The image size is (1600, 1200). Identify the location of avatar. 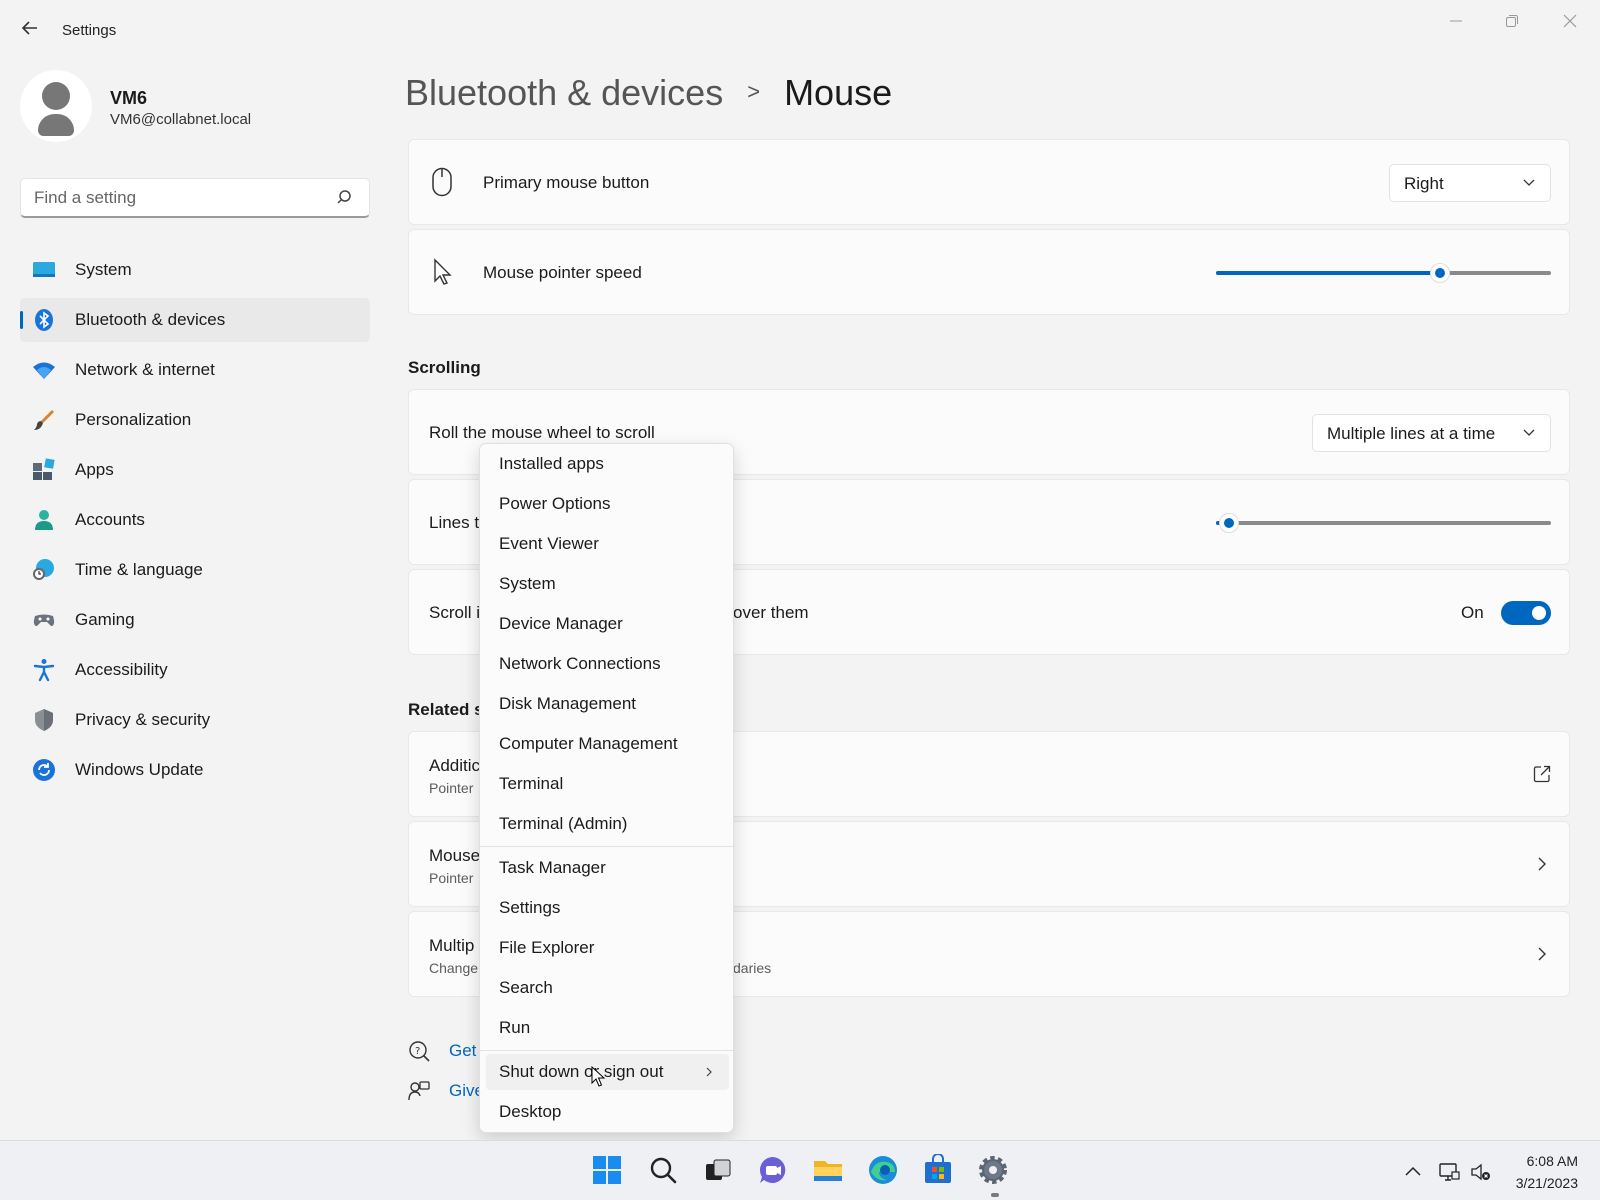
(56, 106).